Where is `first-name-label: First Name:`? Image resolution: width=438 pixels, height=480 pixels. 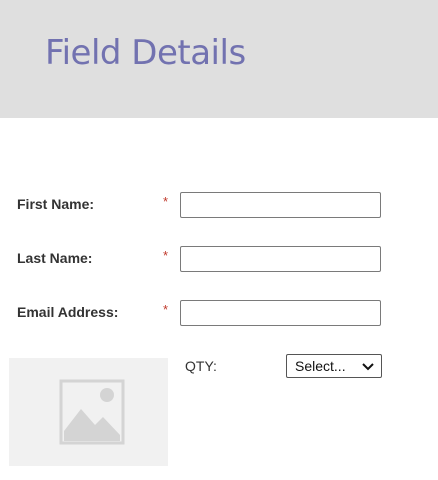 first-name-label: First Name: is located at coordinates (56, 204).